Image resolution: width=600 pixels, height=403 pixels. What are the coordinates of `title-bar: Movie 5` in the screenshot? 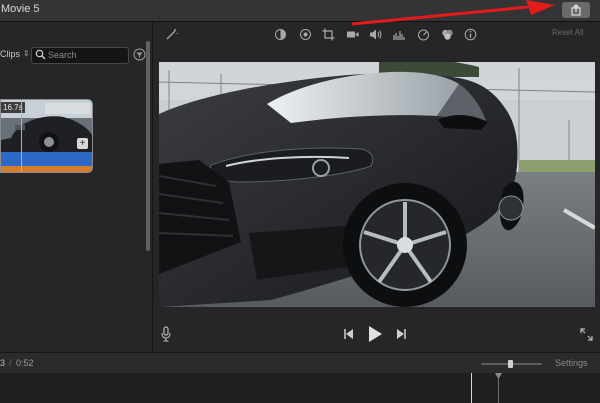 It's located at (300, 11).